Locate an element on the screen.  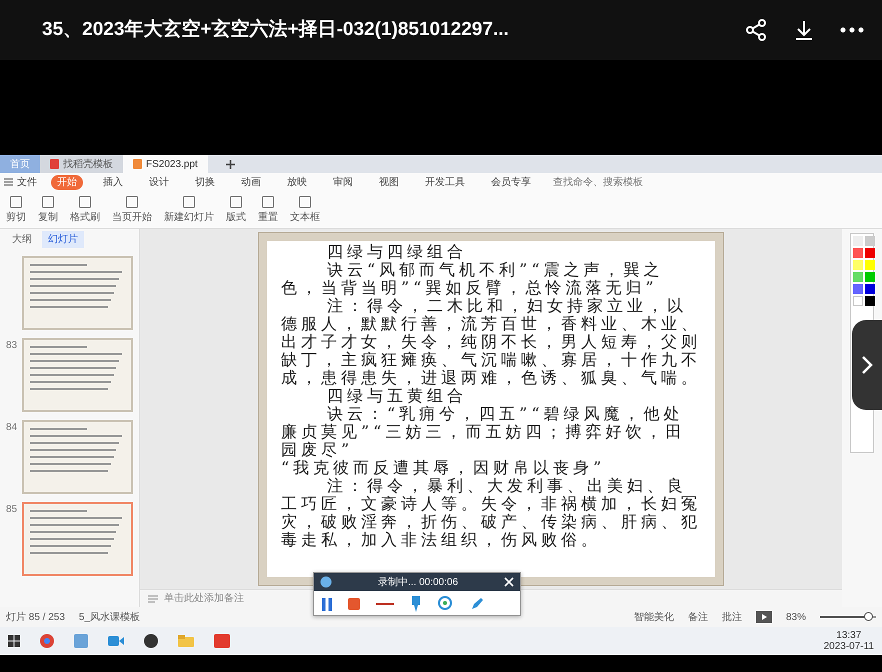
menu-tab: 视图 is located at coordinates (389, 182).